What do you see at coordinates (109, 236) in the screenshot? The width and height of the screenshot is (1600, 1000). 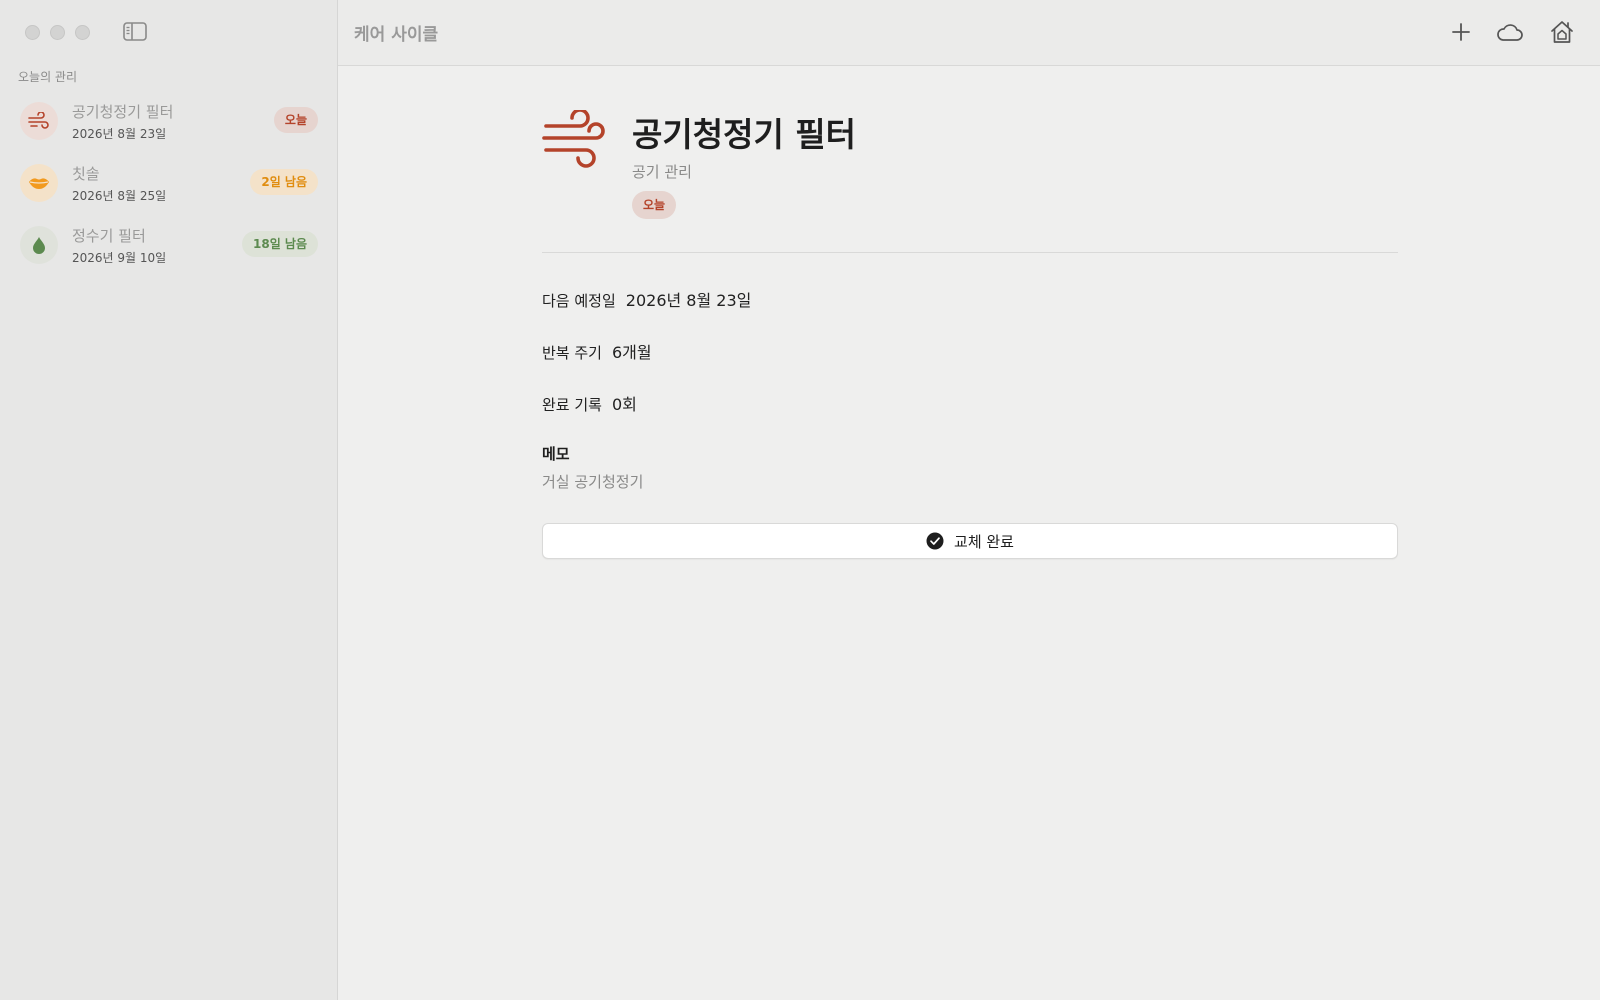 I see `list-item-title: 정수기 필터` at bounding box center [109, 236].